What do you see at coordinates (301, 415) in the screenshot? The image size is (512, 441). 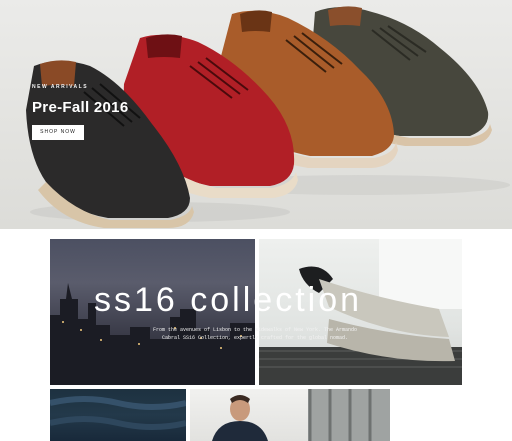 I see `model-portrait-image` at bounding box center [301, 415].